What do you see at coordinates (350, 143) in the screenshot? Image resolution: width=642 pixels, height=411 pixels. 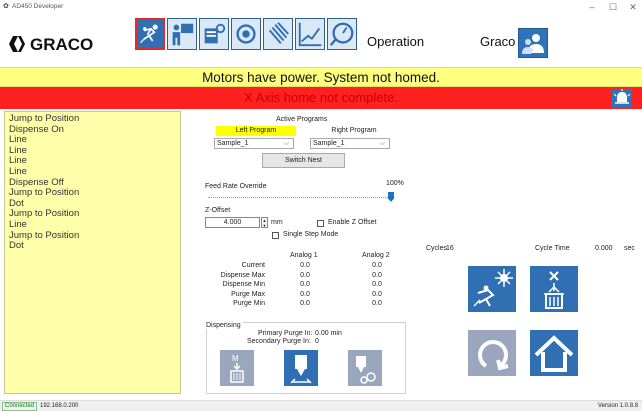 I see `right-program-select: Sample_1 ⌵` at bounding box center [350, 143].